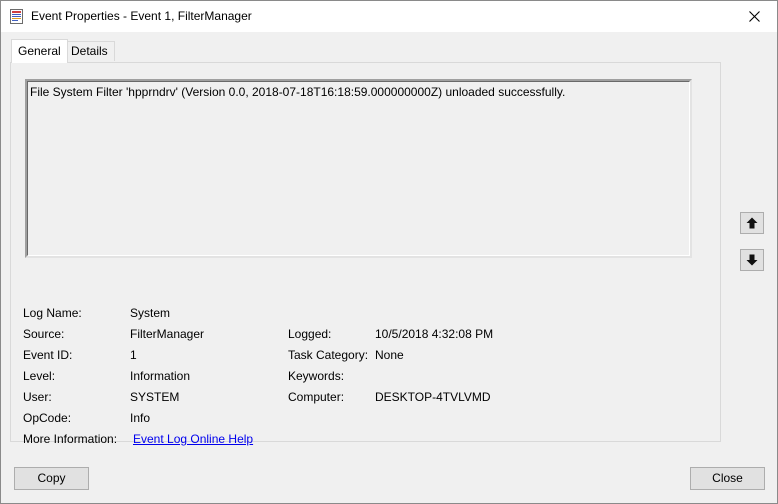 This screenshot has height=504, width=778. I want to click on log-name-label: Log Name:, so click(52, 313).